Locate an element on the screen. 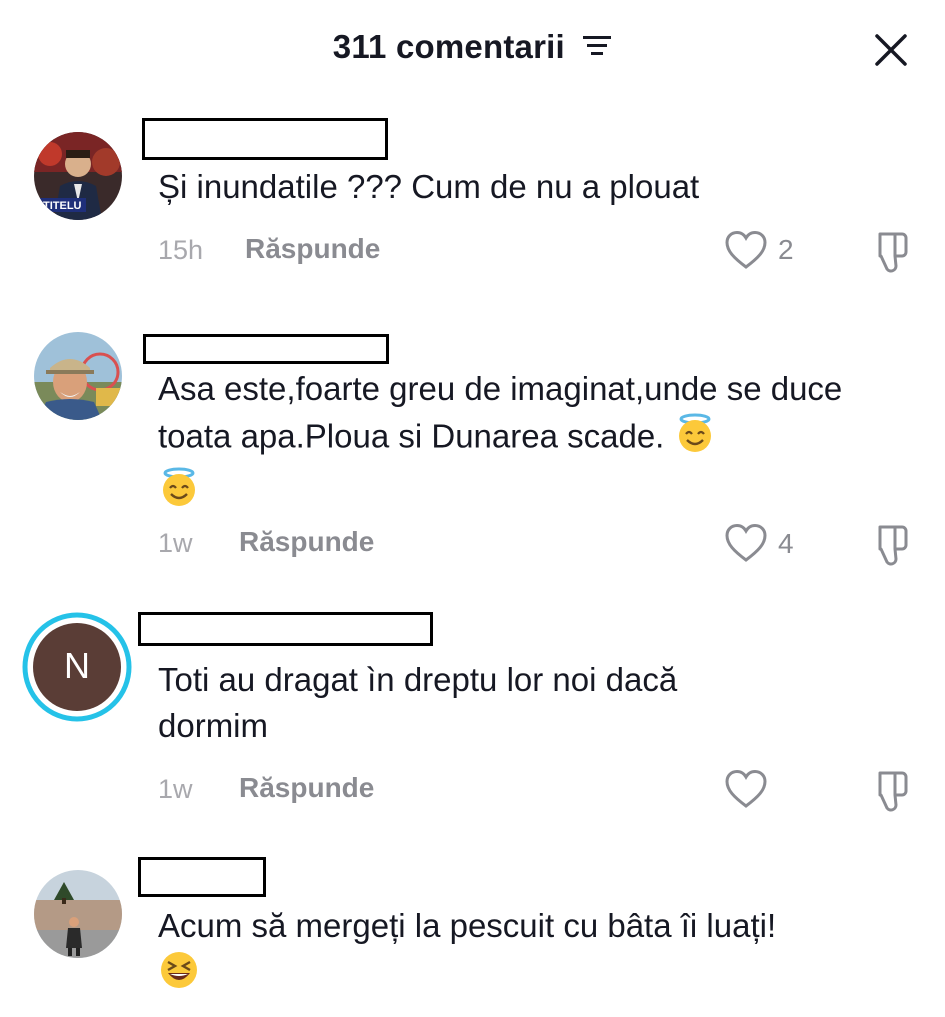  close-icon is located at coordinates (891, 50).